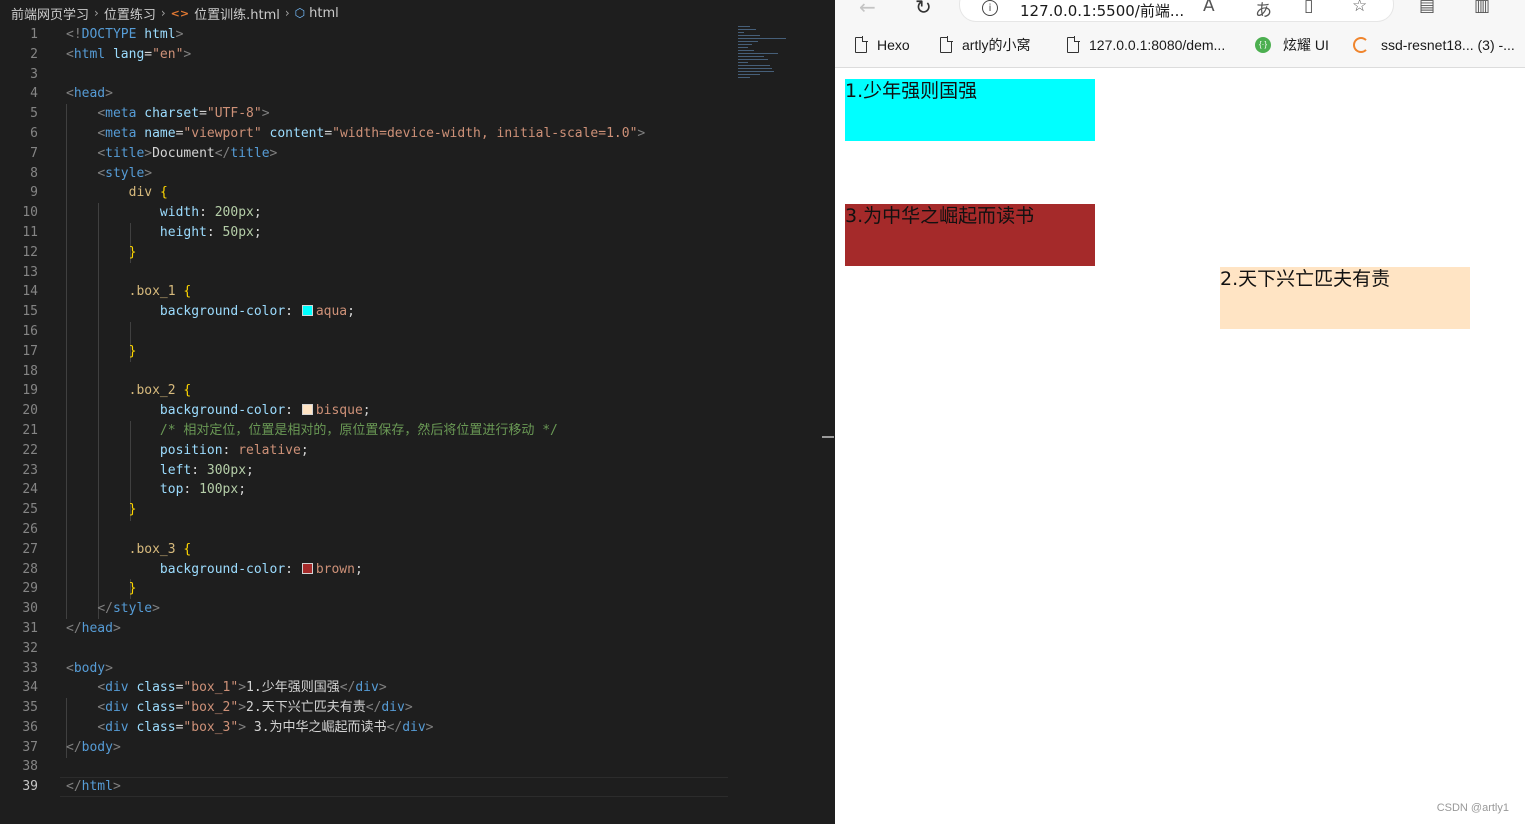 This screenshot has width=1525, height=824. What do you see at coordinates (415, 688) in the screenshot?
I see `code-line: 34 <div class="box_1">1.少年强则国强</div>` at bounding box center [415, 688].